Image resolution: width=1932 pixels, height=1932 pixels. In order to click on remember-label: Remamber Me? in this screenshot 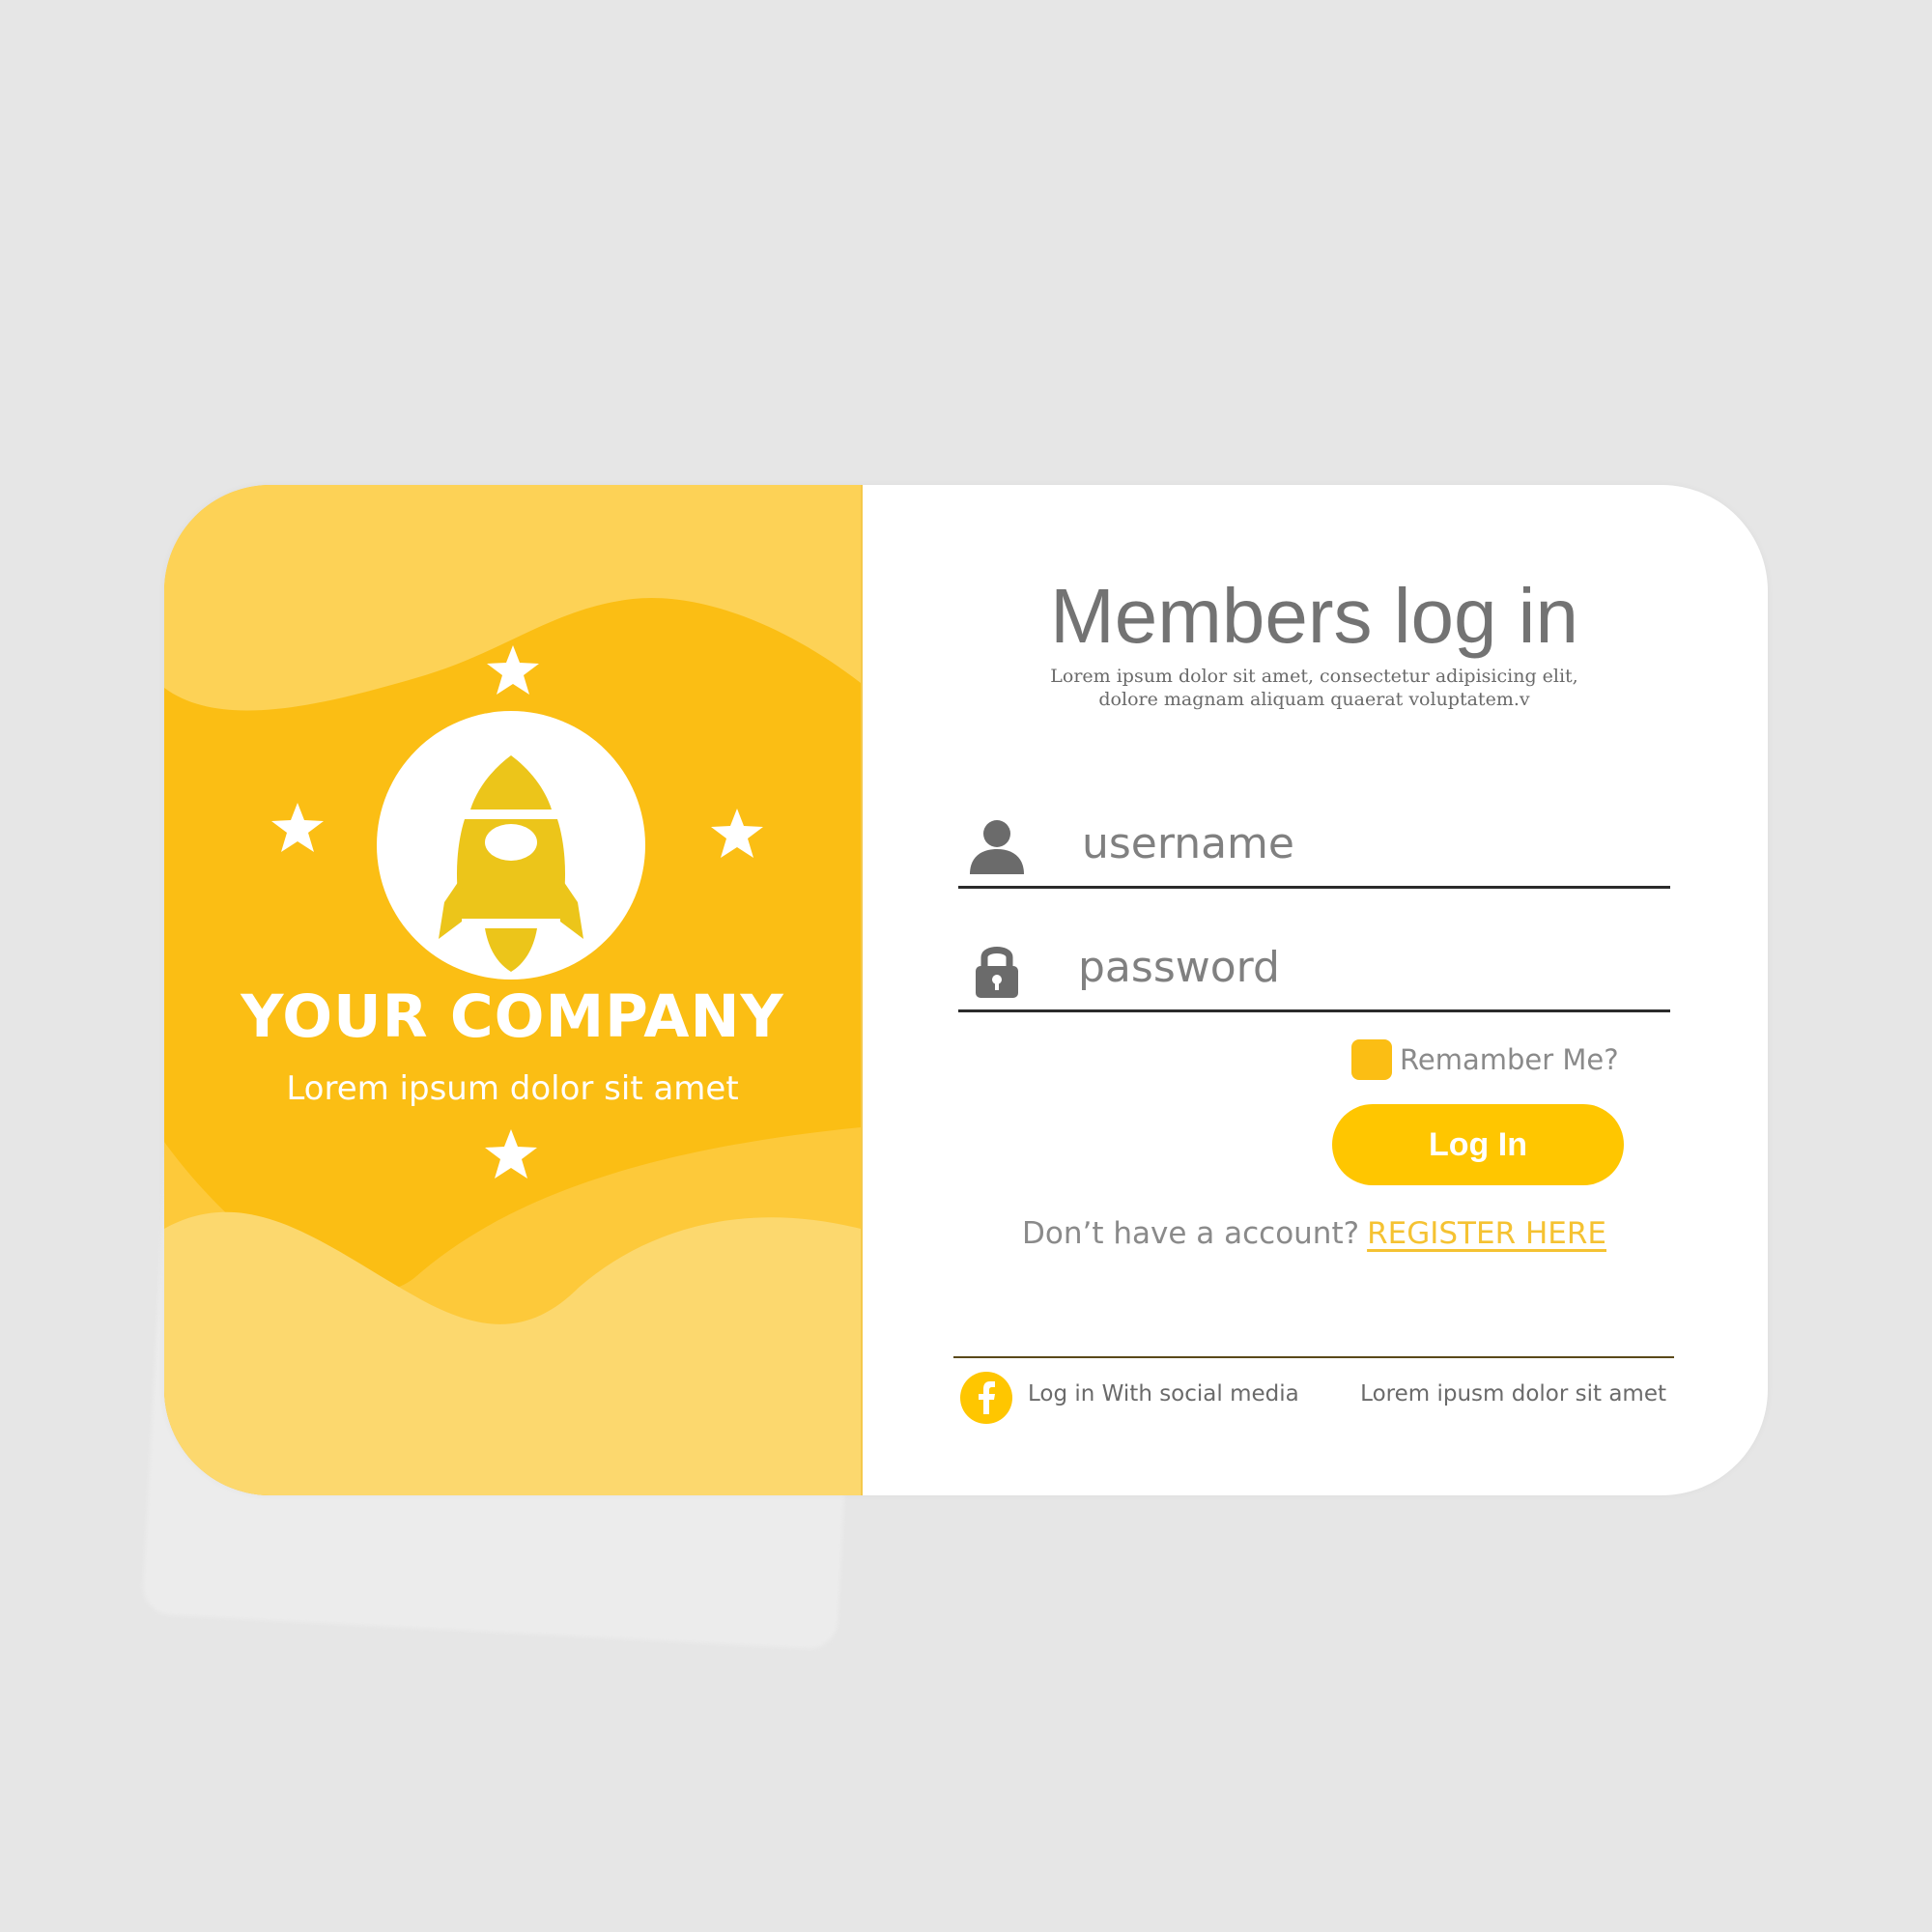, I will do `click(1509, 1059)`.